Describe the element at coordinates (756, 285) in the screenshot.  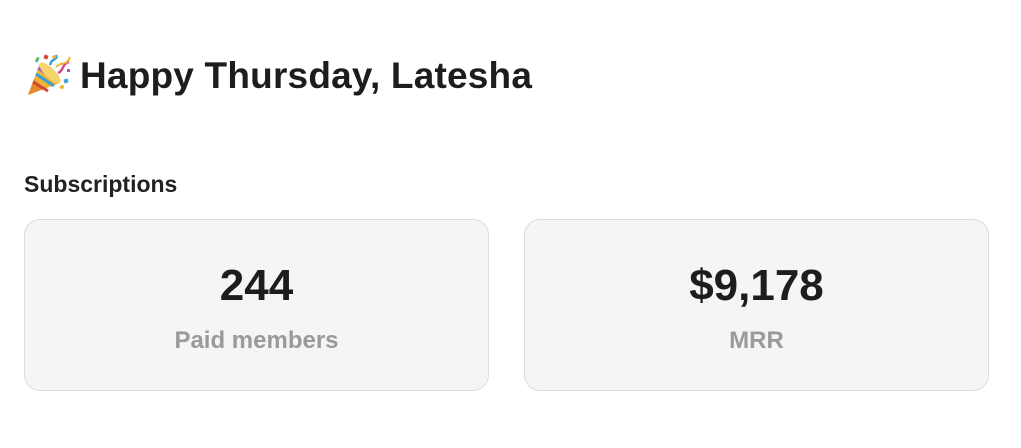
I see `mrr-value: $9,178` at that location.